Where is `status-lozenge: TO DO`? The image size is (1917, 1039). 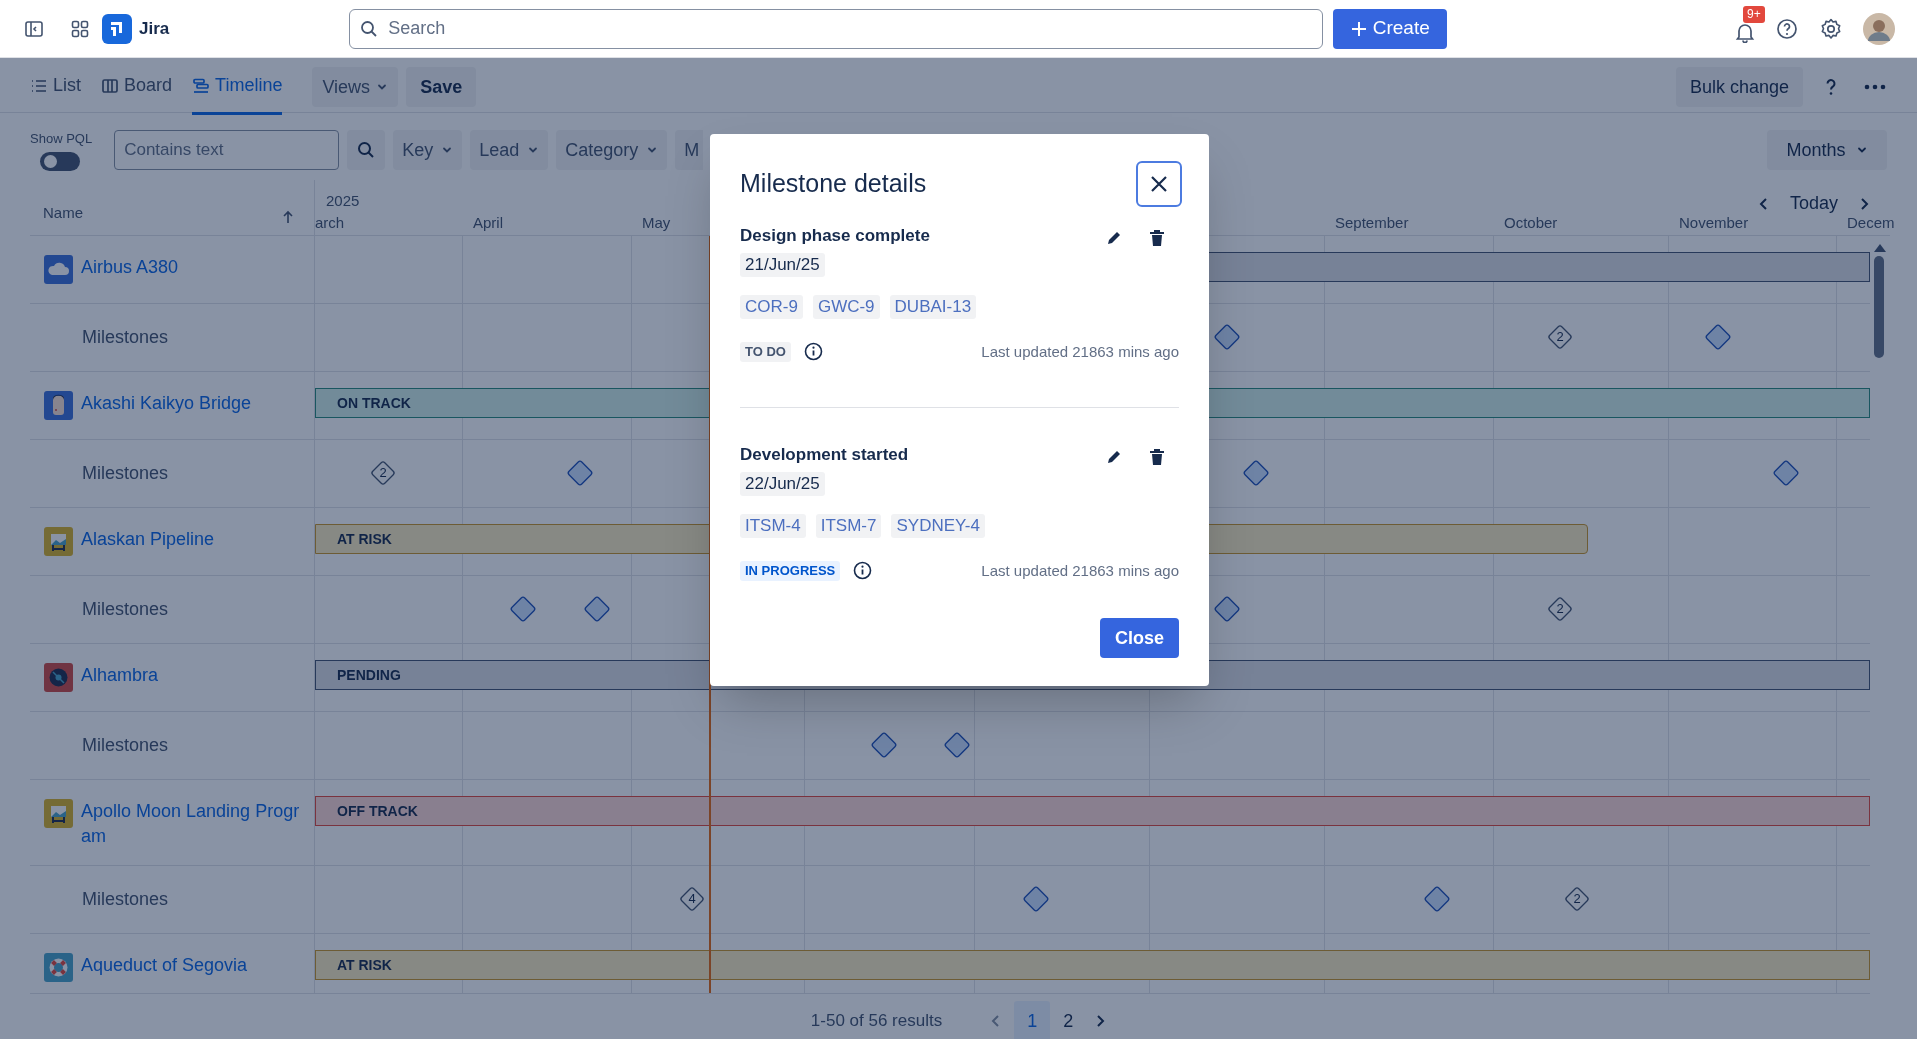 status-lozenge: TO DO is located at coordinates (765, 351).